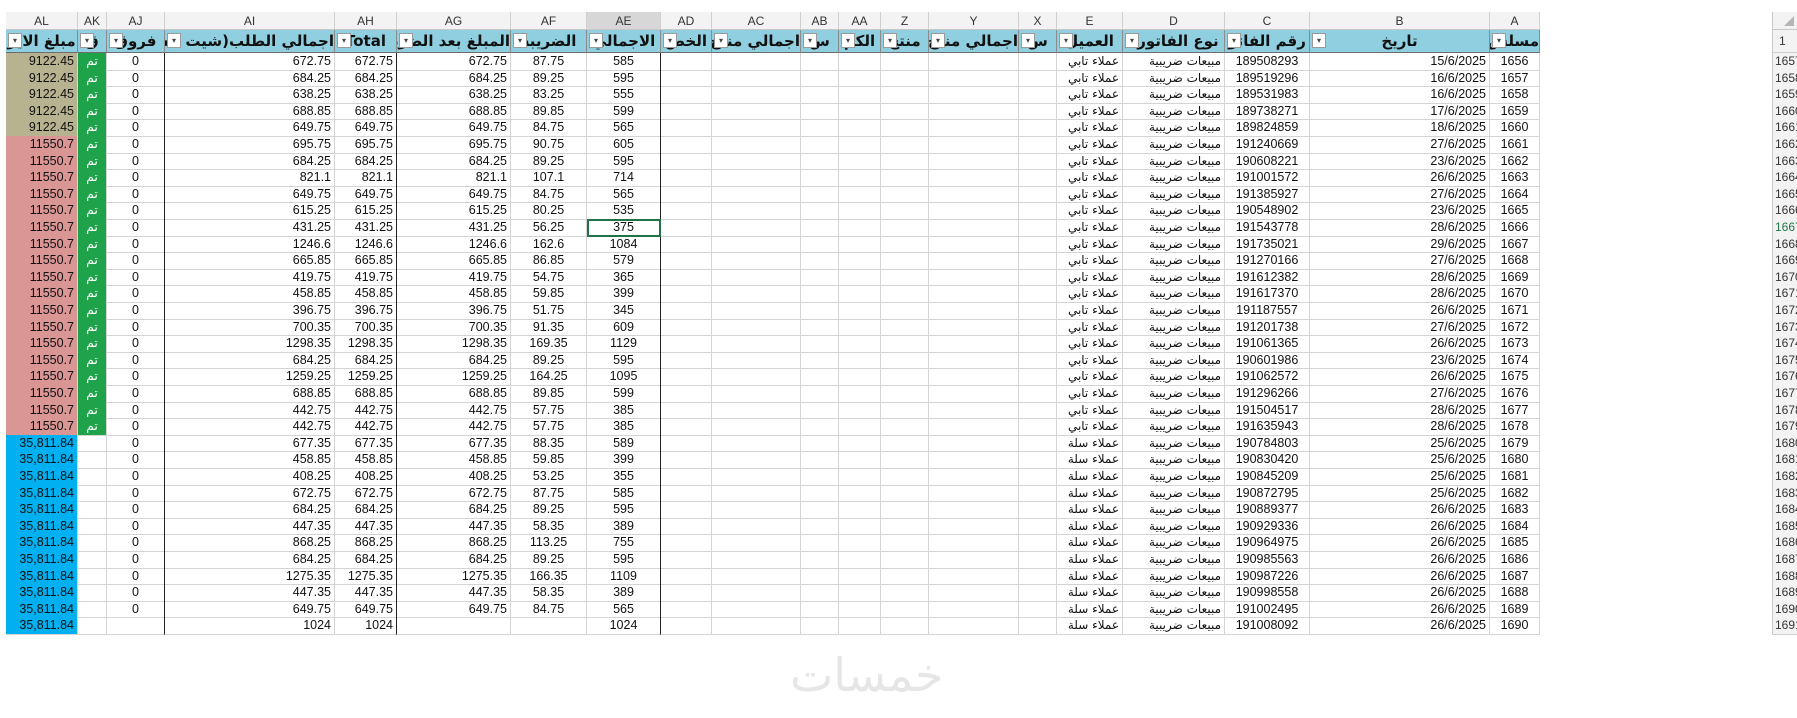 The height and width of the screenshot is (718, 1797). What do you see at coordinates (136, 626) in the screenshot?
I see `cell-aj` at bounding box center [136, 626].